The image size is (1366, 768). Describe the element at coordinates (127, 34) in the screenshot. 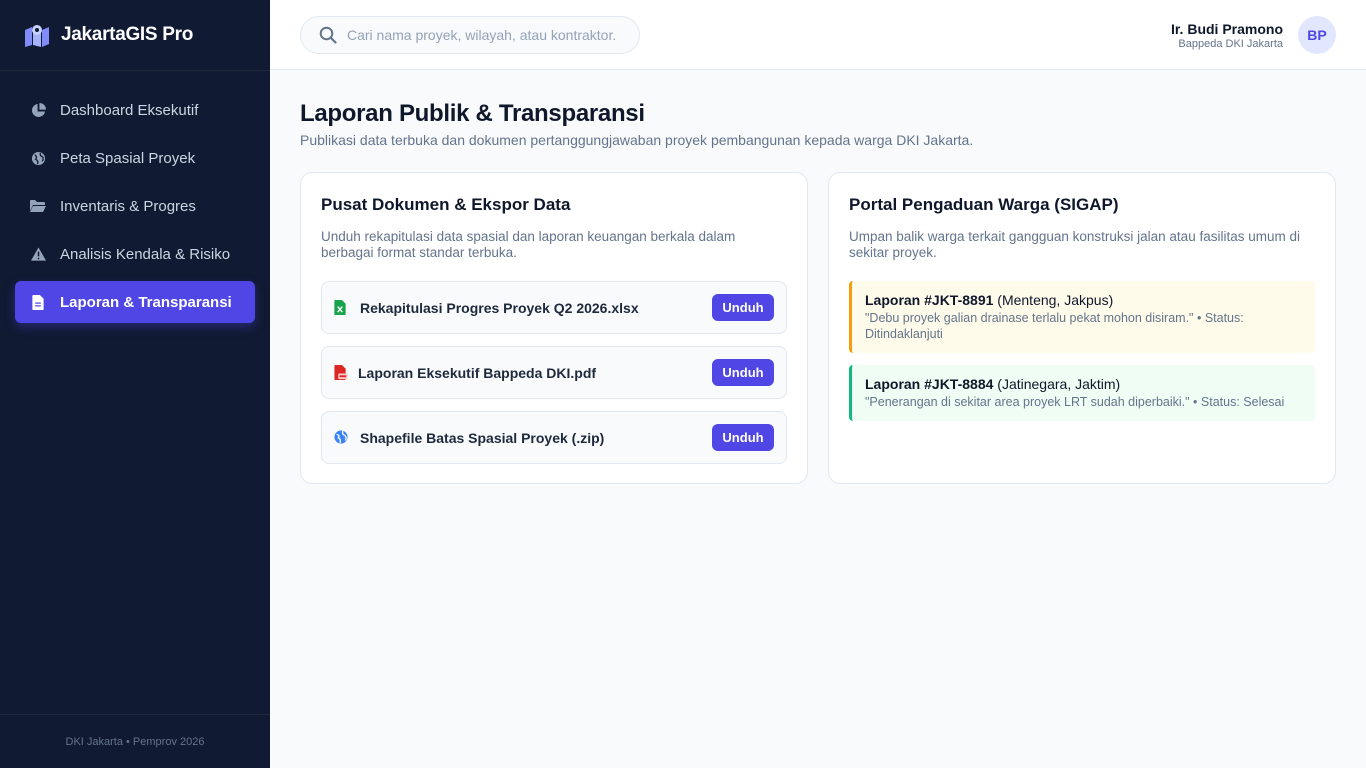

I see `app-name: JakartaGIS Pro` at that location.